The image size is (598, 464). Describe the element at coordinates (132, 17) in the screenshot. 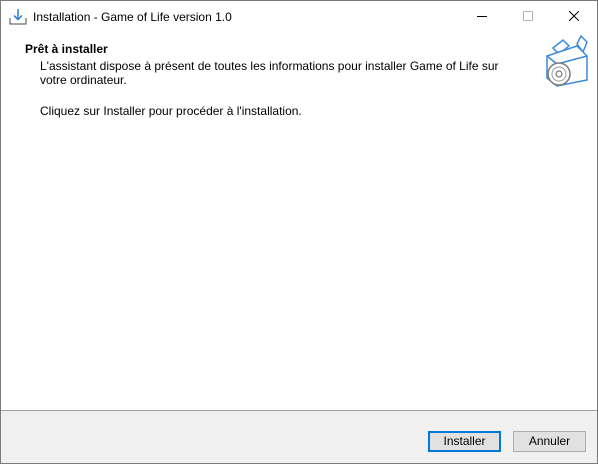

I see `window-title: Installation - Game of Life version 1.0` at that location.